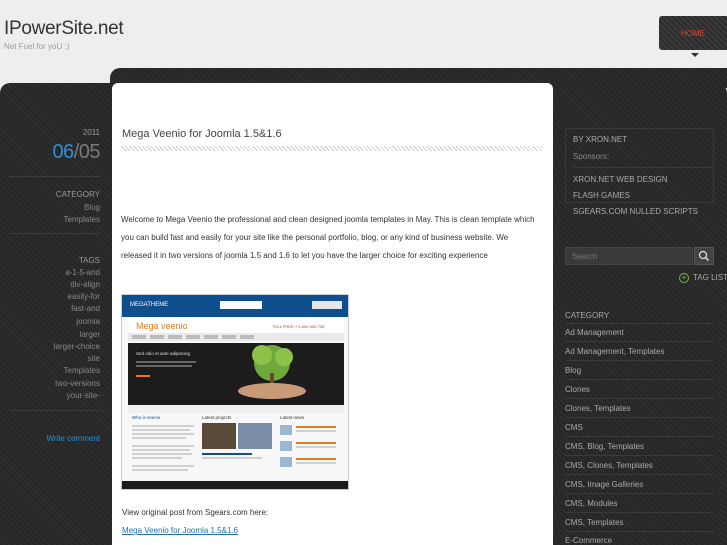  What do you see at coordinates (64, 29) in the screenshot?
I see `site-title: IPowerSite.net` at bounding box center [64, 29].